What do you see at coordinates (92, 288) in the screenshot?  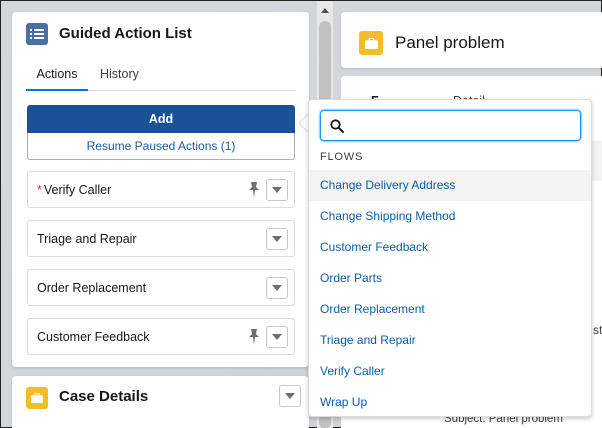 I see `action-label: Order Replacement` at bounding box center [92, 288].